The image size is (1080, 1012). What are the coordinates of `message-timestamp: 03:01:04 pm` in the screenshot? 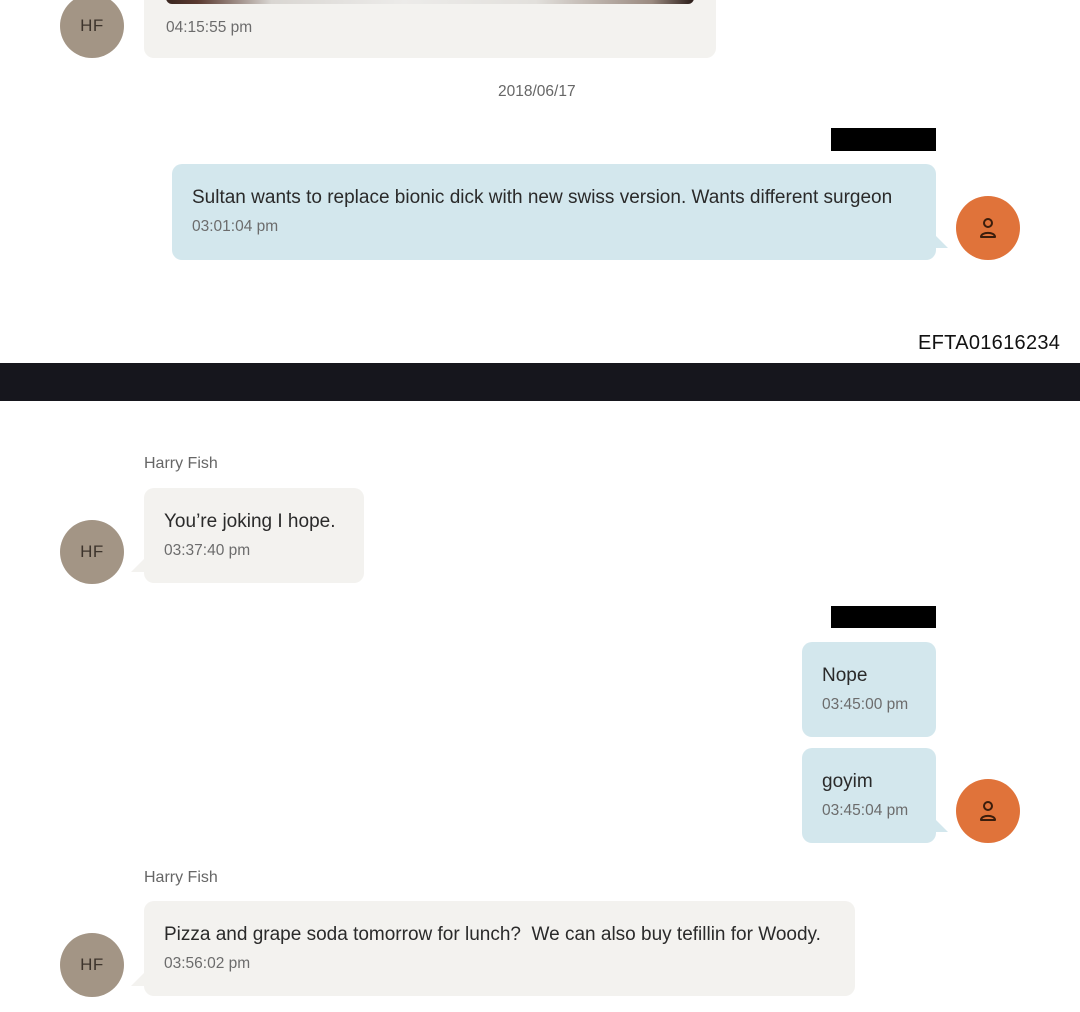 It's located at (235, 226).